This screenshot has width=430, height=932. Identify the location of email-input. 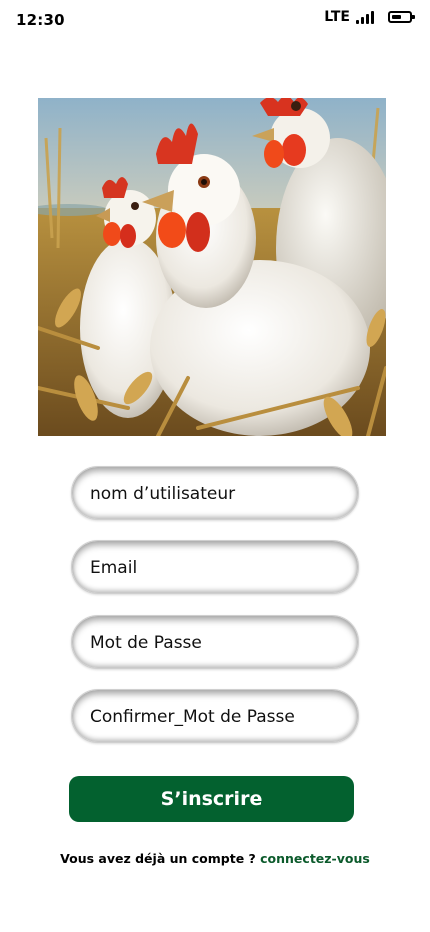
(215, 568).